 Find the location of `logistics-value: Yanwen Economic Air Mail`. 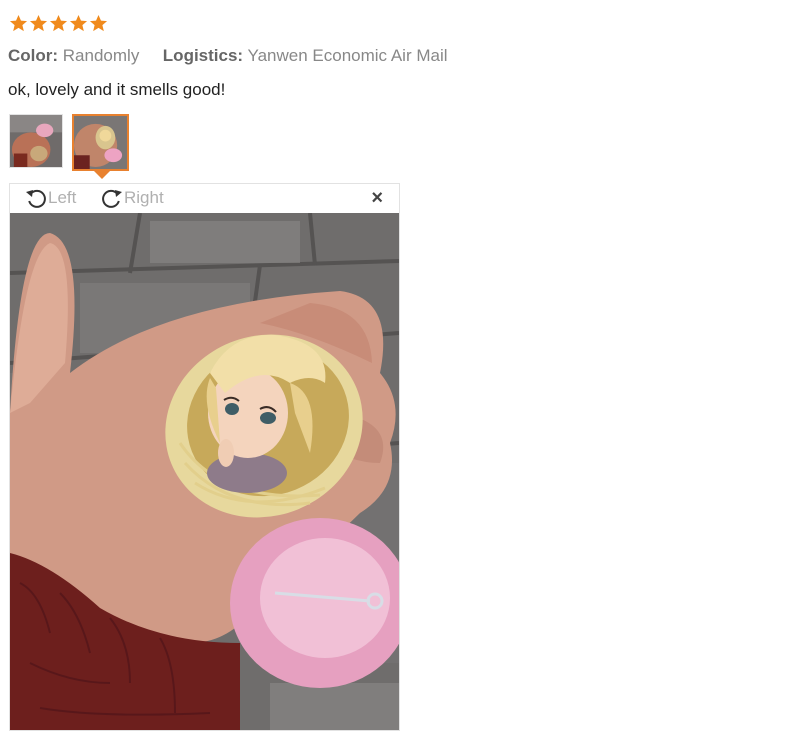

logistics-value: Yanwen Economic Air Mail is located at coordinates (347, 55).